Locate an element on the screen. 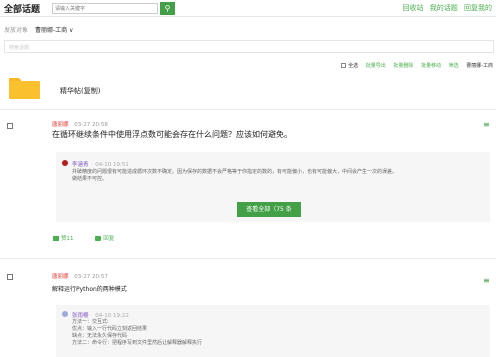 The image size is (496, 357). answer-line: 缺点：无法永久保存代码 is located at coordinates (100, 336).